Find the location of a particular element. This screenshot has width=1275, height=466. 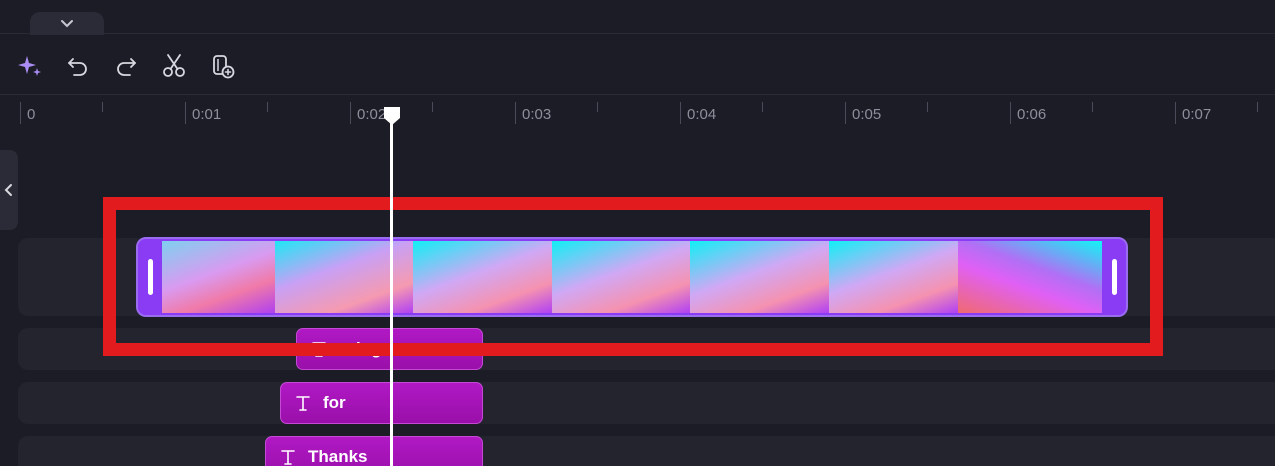

expand-sidebar-button is located at coordinates (9, 190).